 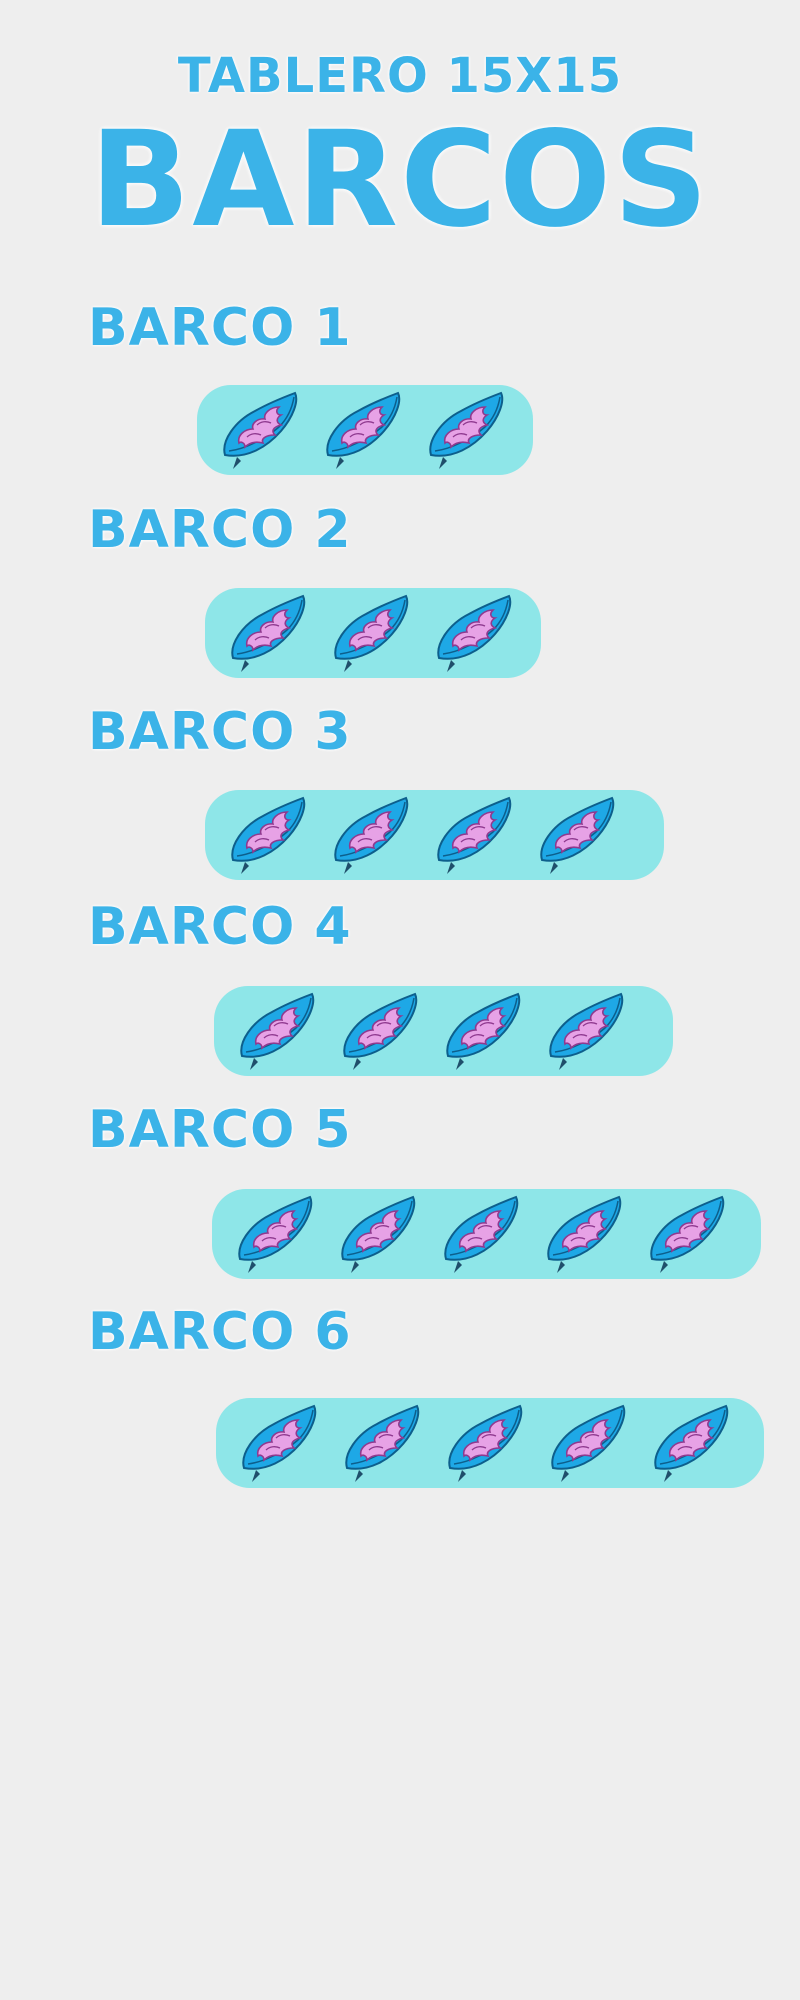 What do you see at coordinates (220, 927) in the screenshot?
I see `ship-label-4: BARCO 4` at bounding box center [220, 927].